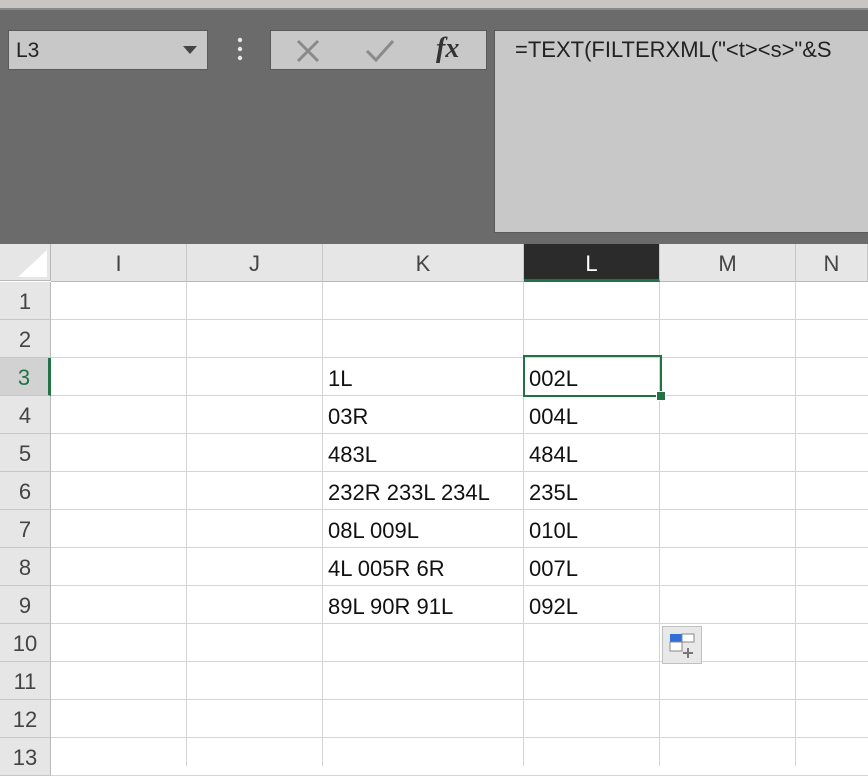  I want to click on cell-k8: 4L 005R 6R, so click(423, 567).